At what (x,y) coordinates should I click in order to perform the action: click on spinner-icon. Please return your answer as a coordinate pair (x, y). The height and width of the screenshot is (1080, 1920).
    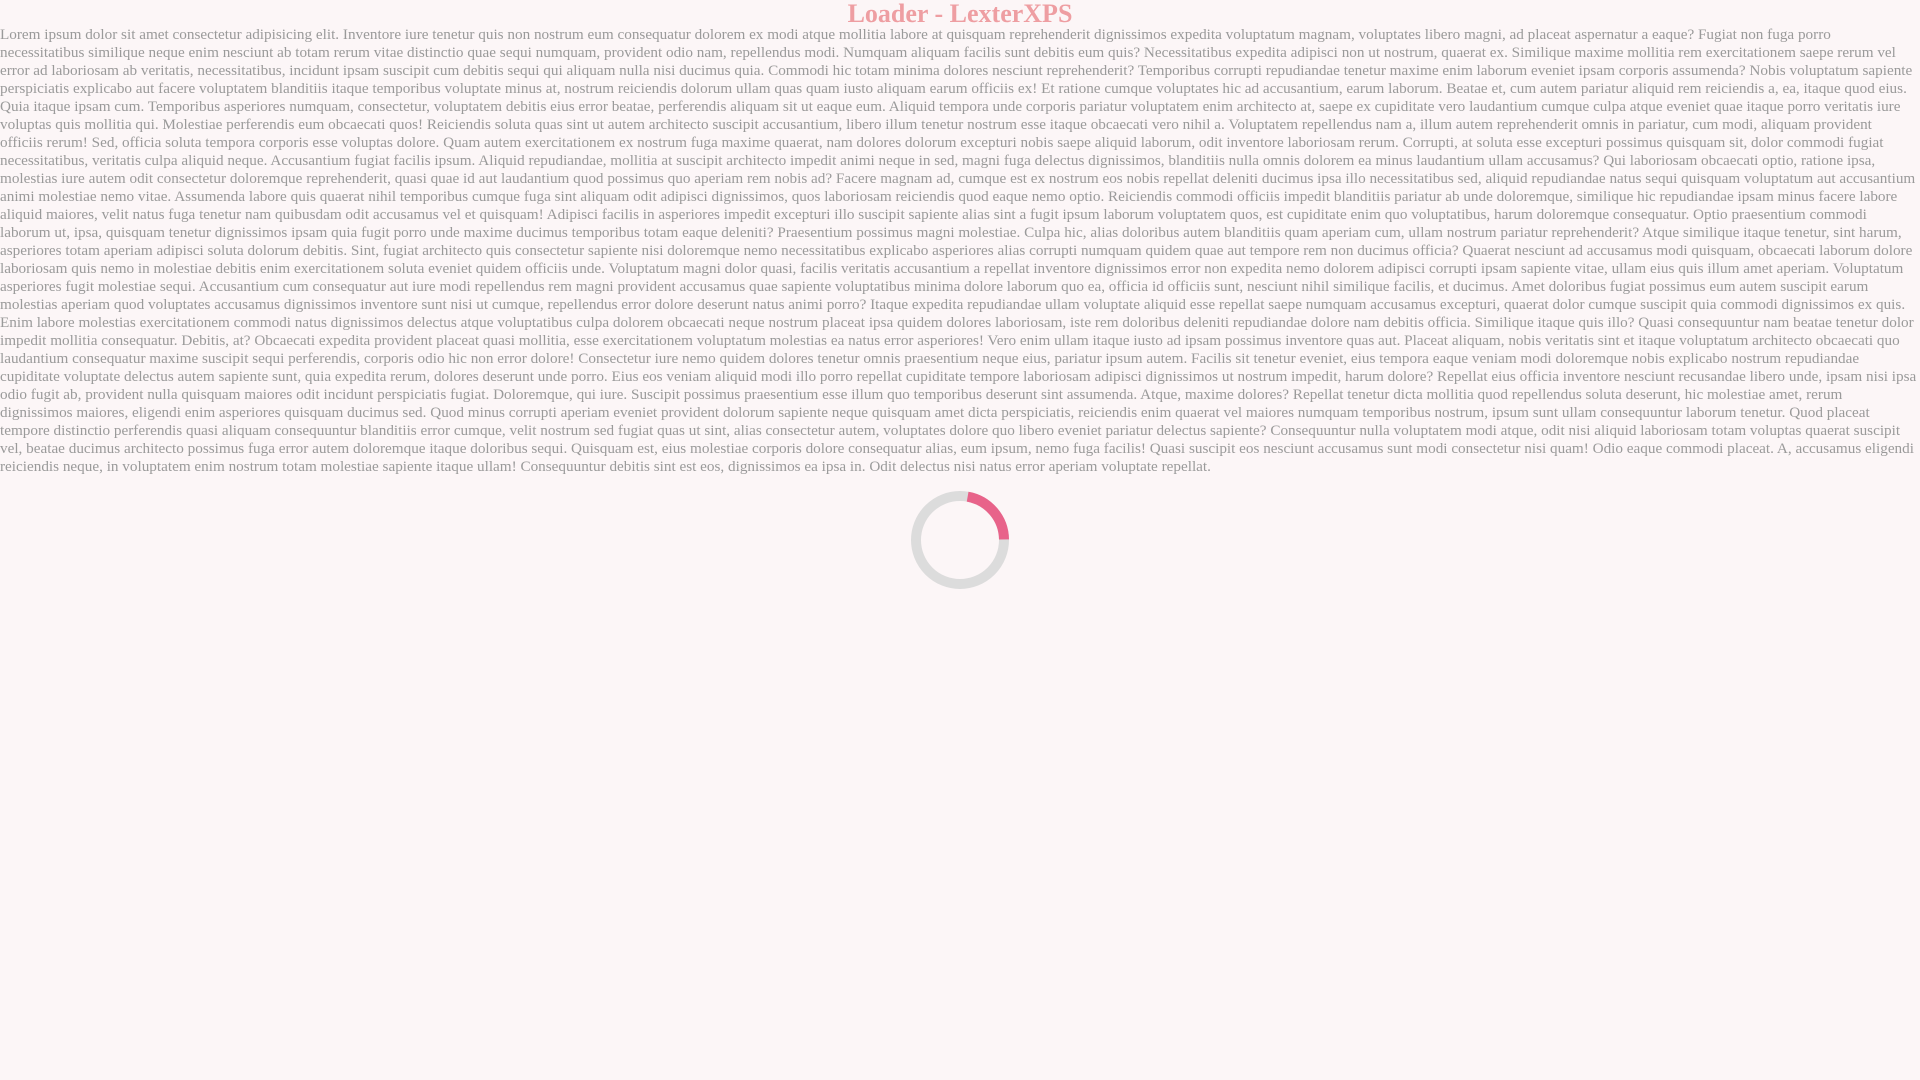
    Looking at the image, I should click on (960, 540).